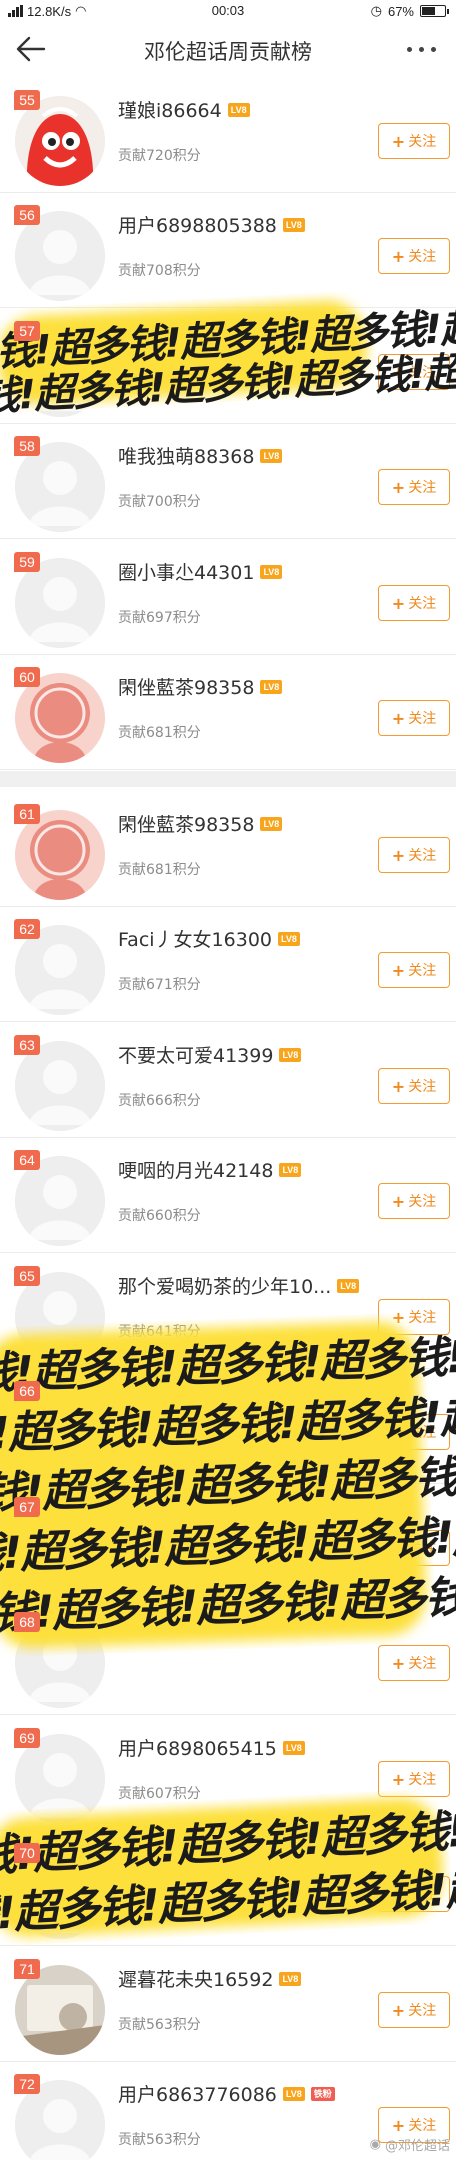 The width and height of the screenshot is (456, 2160). I want to click on ranking-row: 57 + 关注, so click(228, 366).